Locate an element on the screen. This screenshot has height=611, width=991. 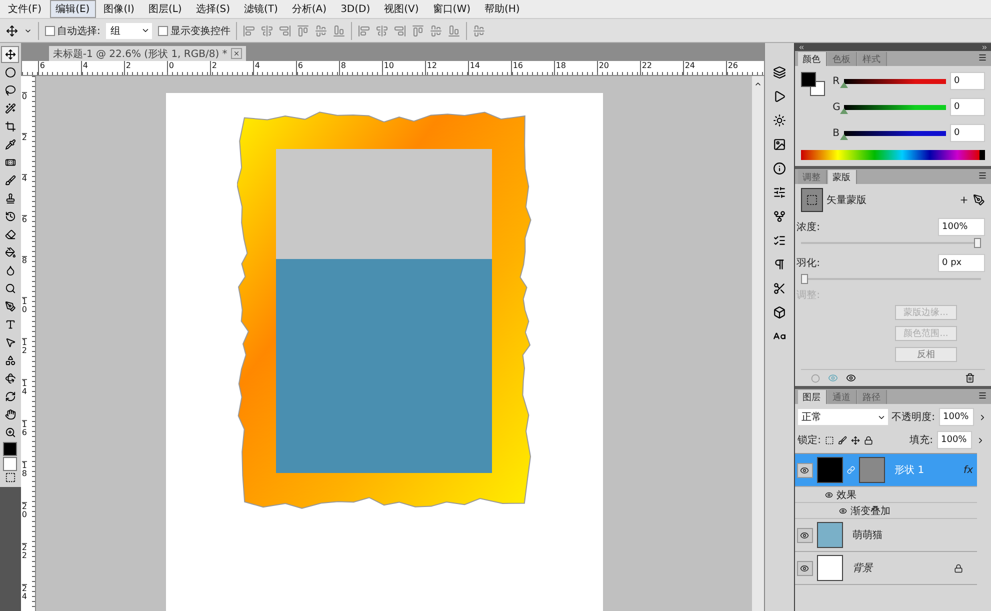
opacity-field: 100% is located at coordinates (956, 417).